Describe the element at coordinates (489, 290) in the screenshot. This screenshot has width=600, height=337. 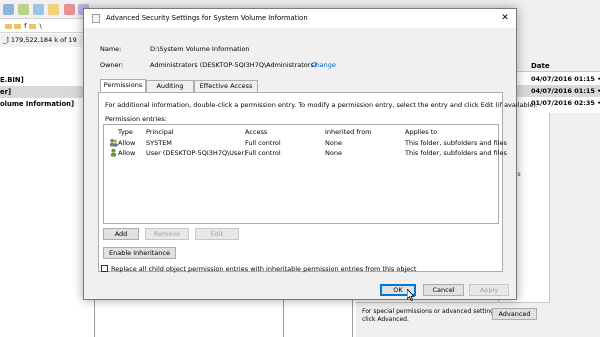
I see `apply-button: Apply` at that location.